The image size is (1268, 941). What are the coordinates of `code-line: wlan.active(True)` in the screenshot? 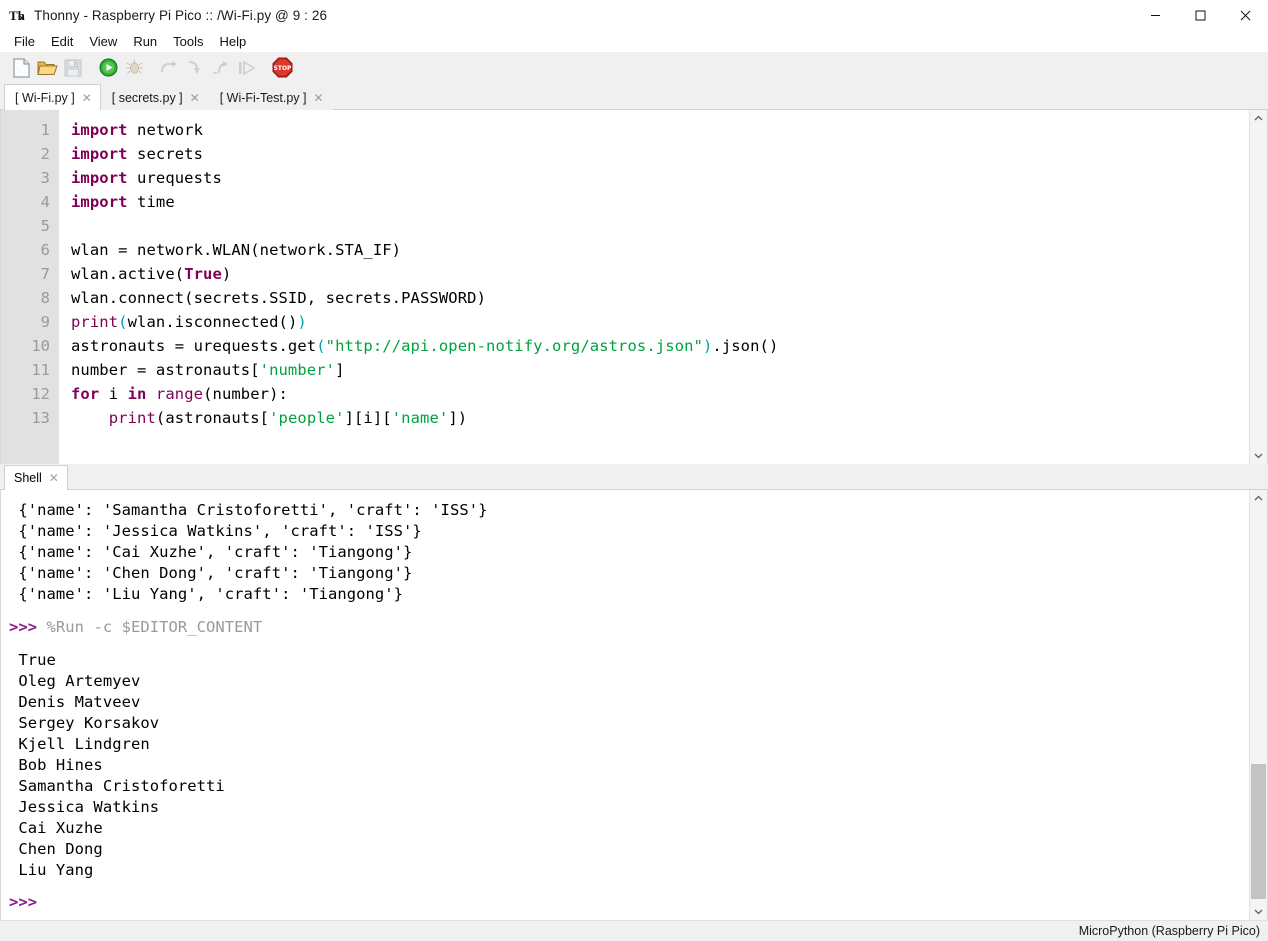 It's located at (151, 274).